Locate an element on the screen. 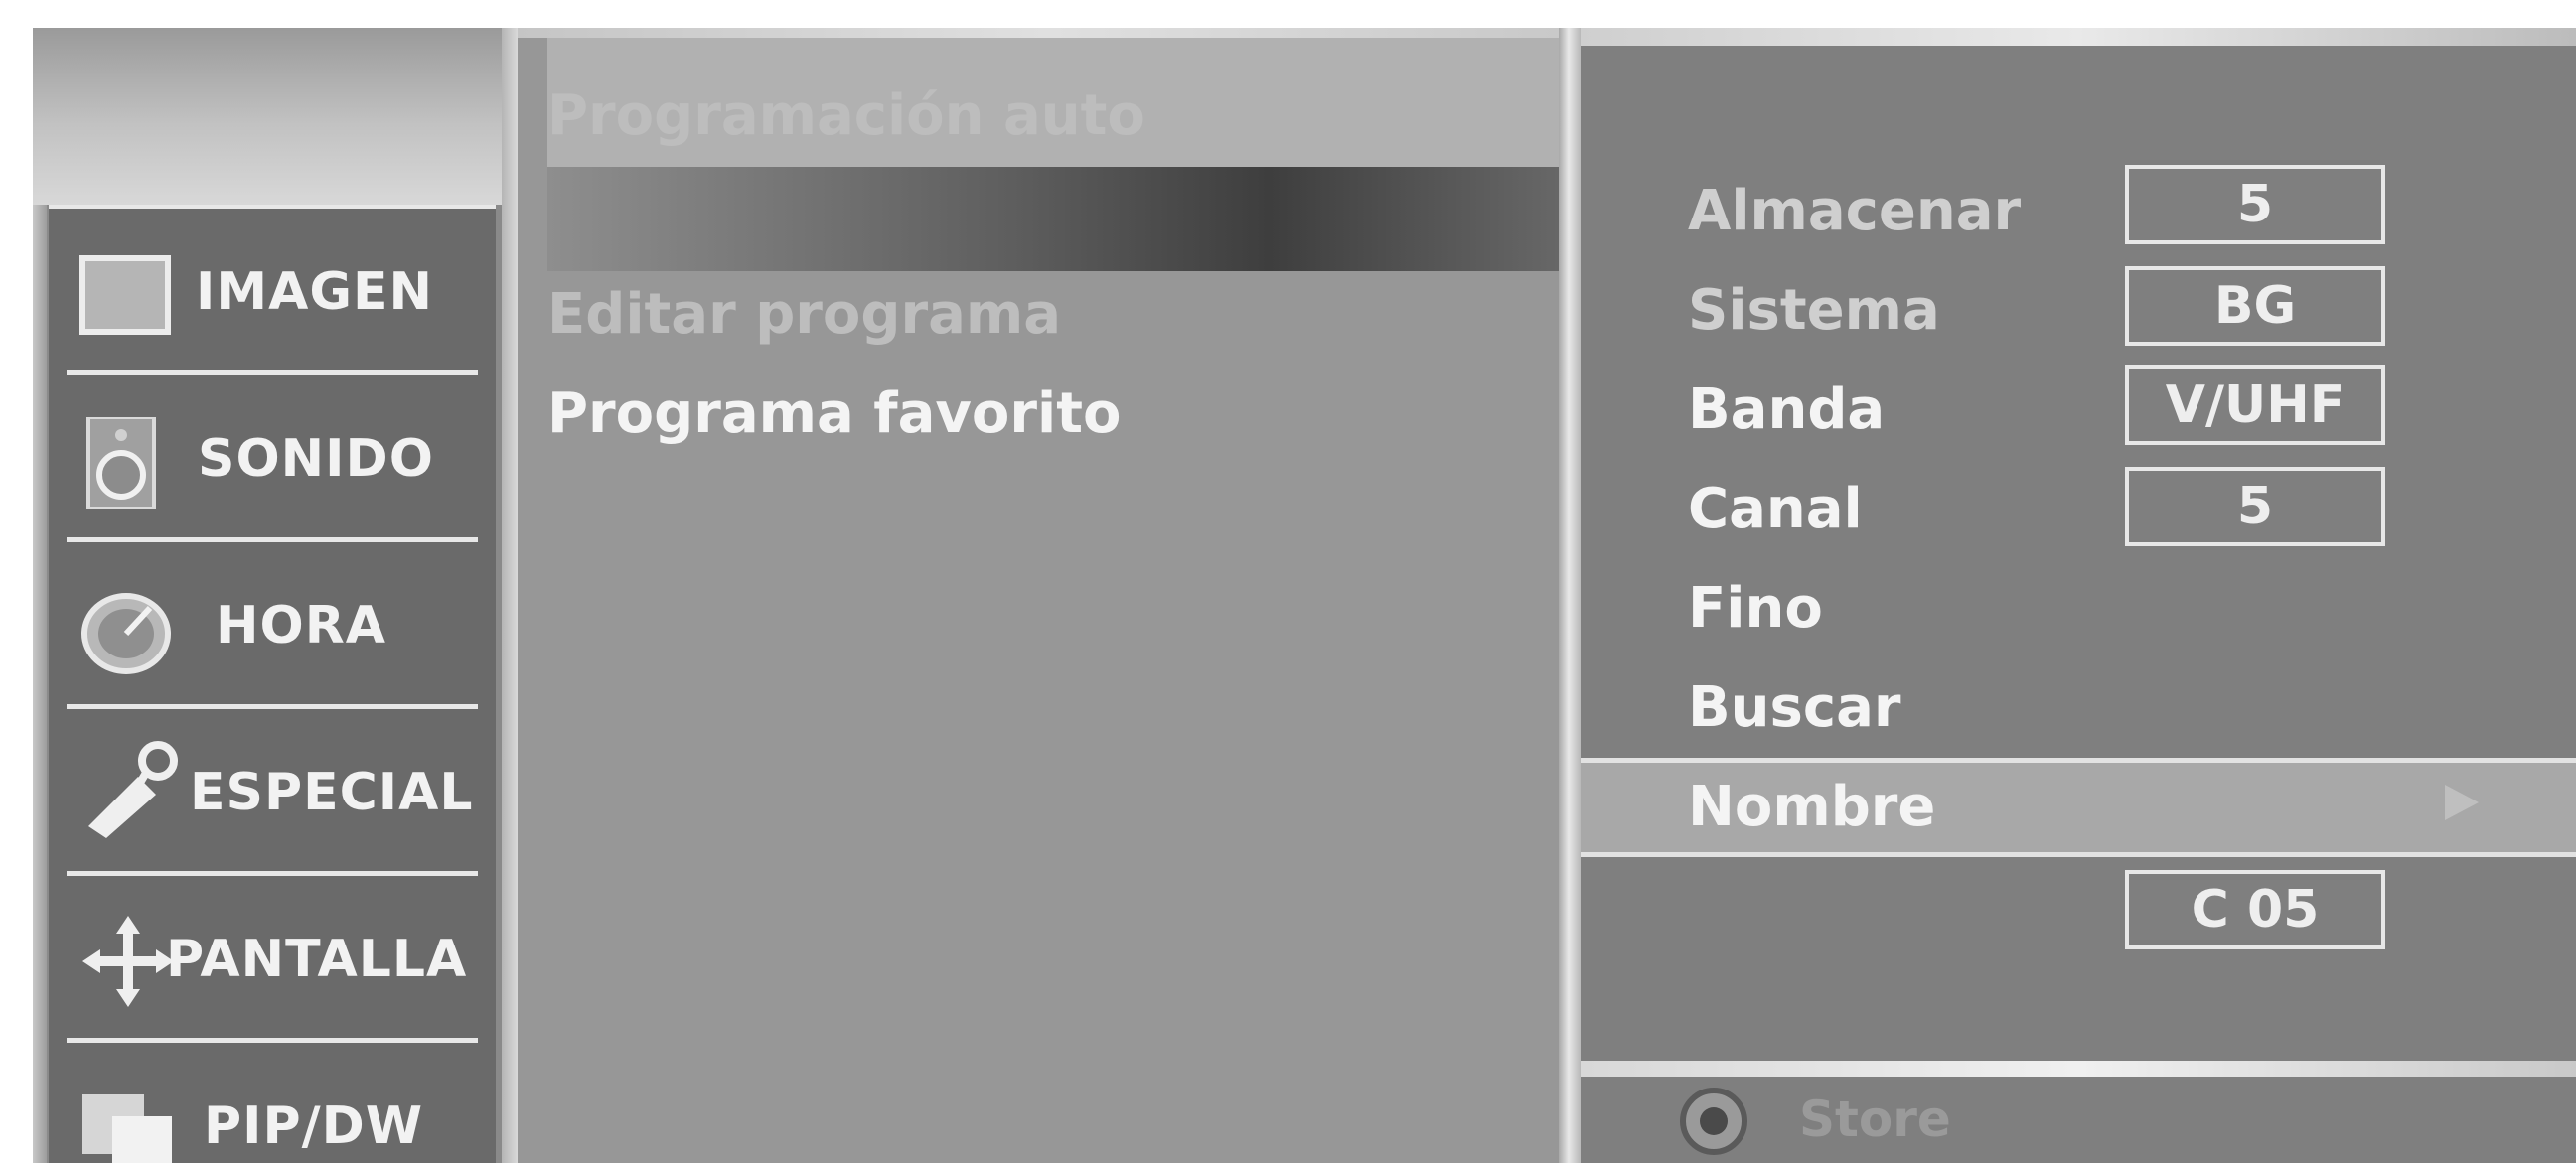 The height and width of the screenshot is (1163, 2576). setting-value-canal: 5 is located at coordinates (2255, 506).